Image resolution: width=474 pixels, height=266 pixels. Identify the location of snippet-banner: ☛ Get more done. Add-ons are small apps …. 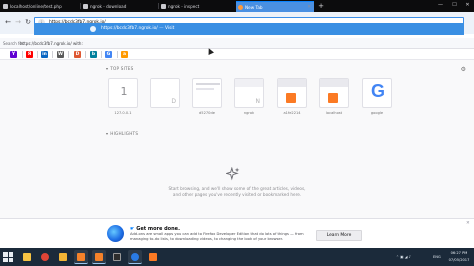
(237, 233).